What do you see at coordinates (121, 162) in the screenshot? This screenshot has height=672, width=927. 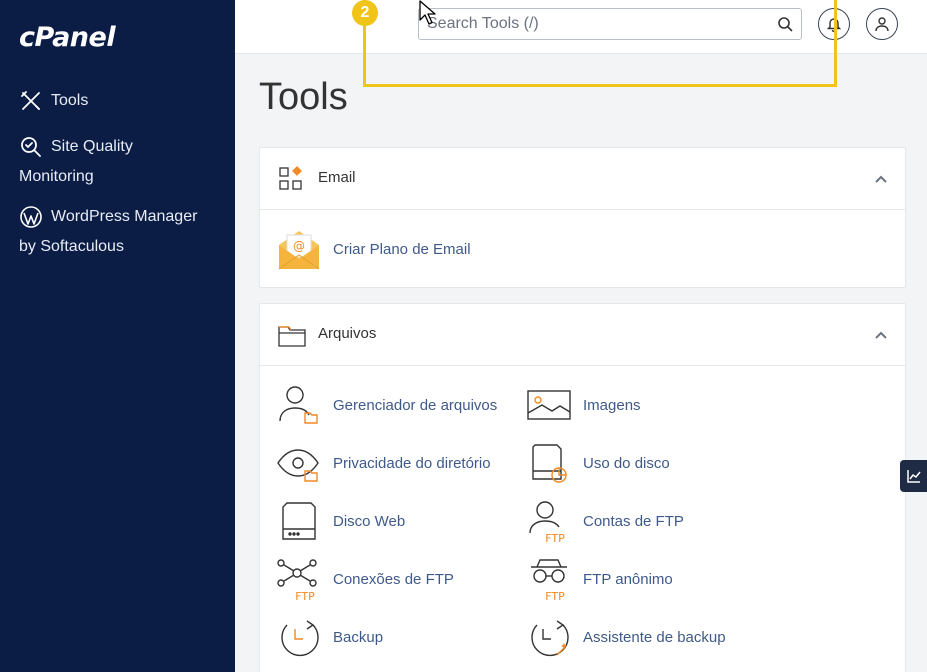 I see `sidebar-item-site-quality: Site Quality Monitoring` at bounding box center [121, 162].